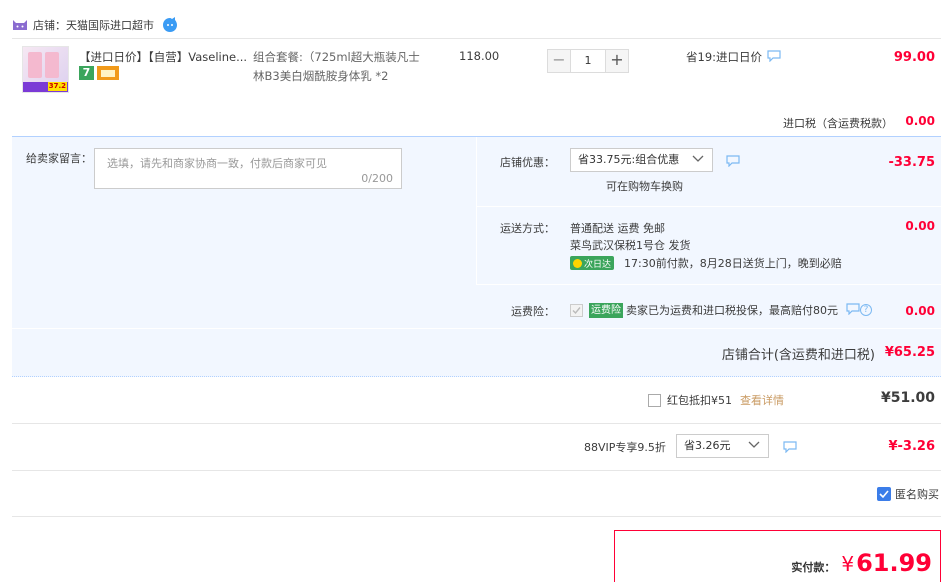  Describe the element at coordinates (577, 263) in the screenshot. I see `lightning-icon` at that location.